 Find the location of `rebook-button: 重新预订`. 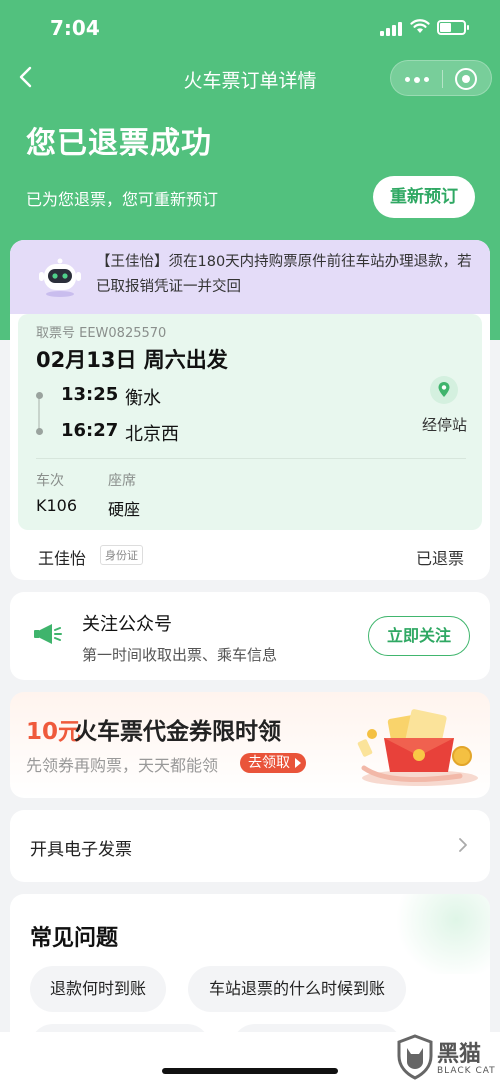

rebook-button: 重新预订 is located at coordinates (424, 197).